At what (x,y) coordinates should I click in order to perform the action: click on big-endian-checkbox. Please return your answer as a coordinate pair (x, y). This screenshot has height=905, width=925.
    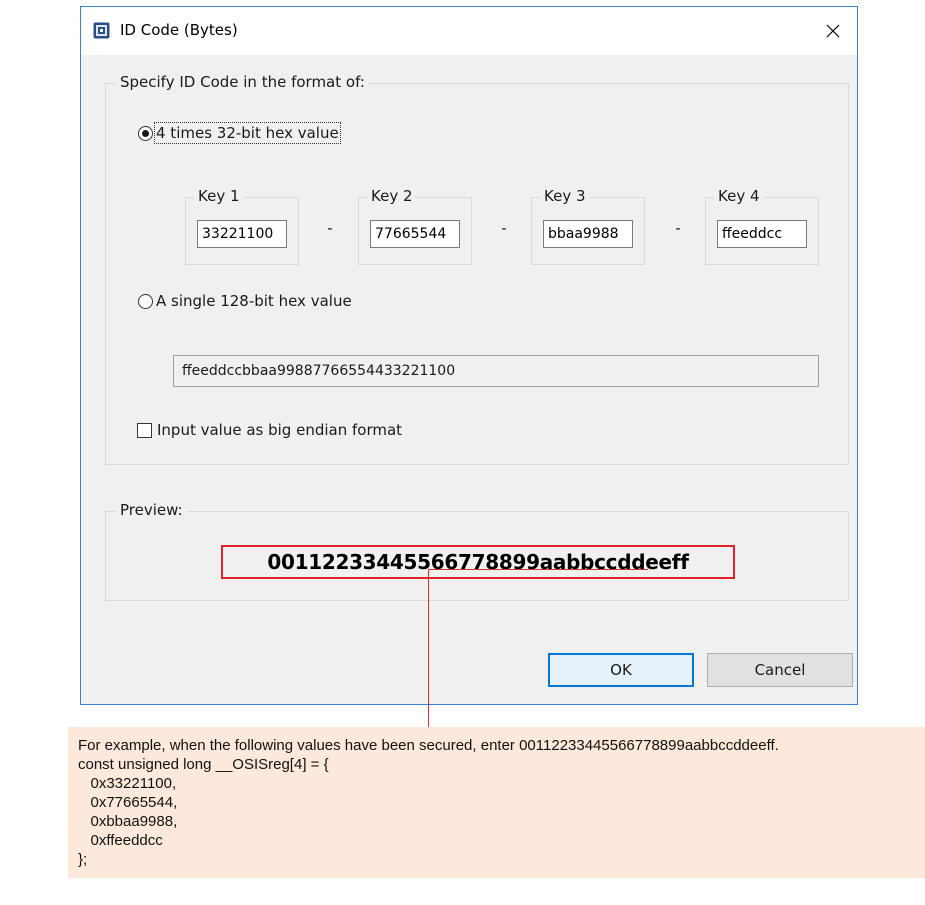
    Looking at the image, I should click on (144, 430).